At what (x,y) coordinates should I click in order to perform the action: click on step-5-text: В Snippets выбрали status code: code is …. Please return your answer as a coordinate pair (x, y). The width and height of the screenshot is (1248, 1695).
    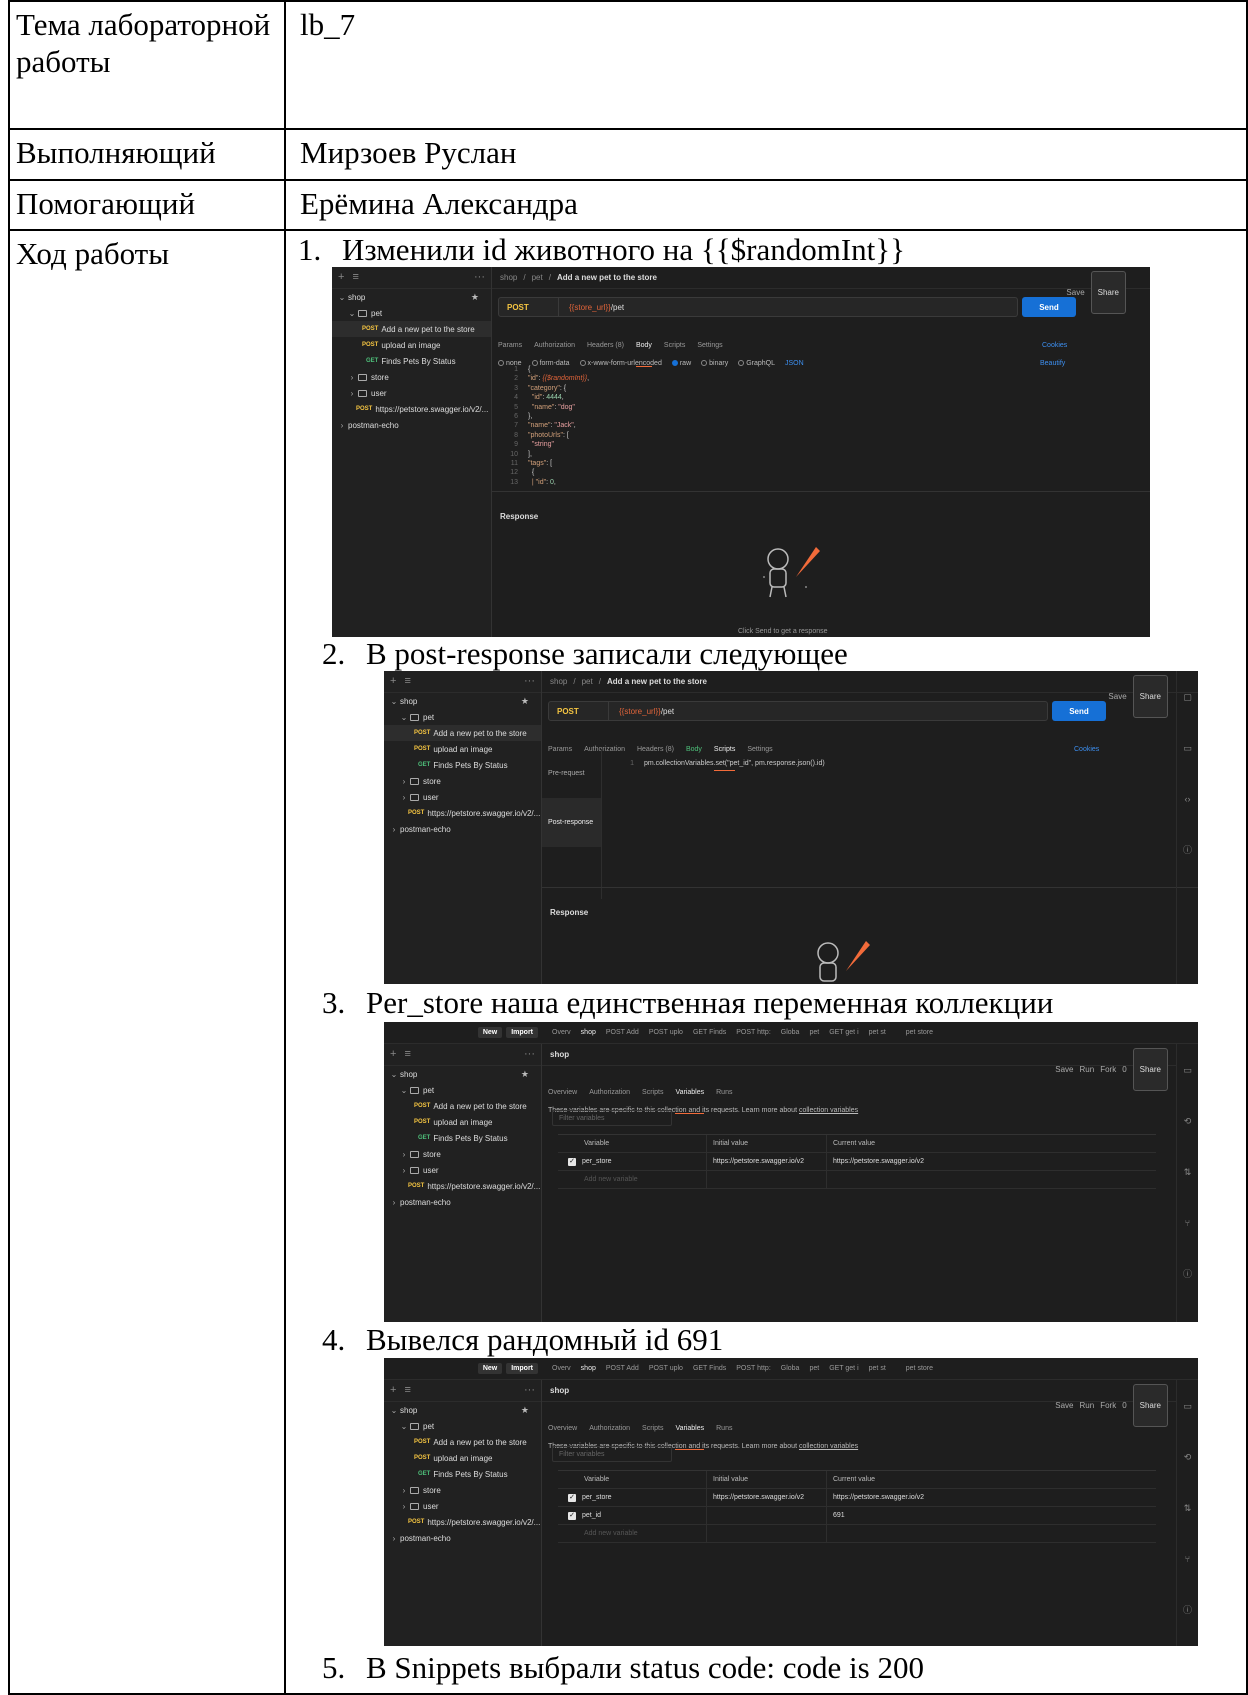
    Looking at the image, I should click on (645, 1667).